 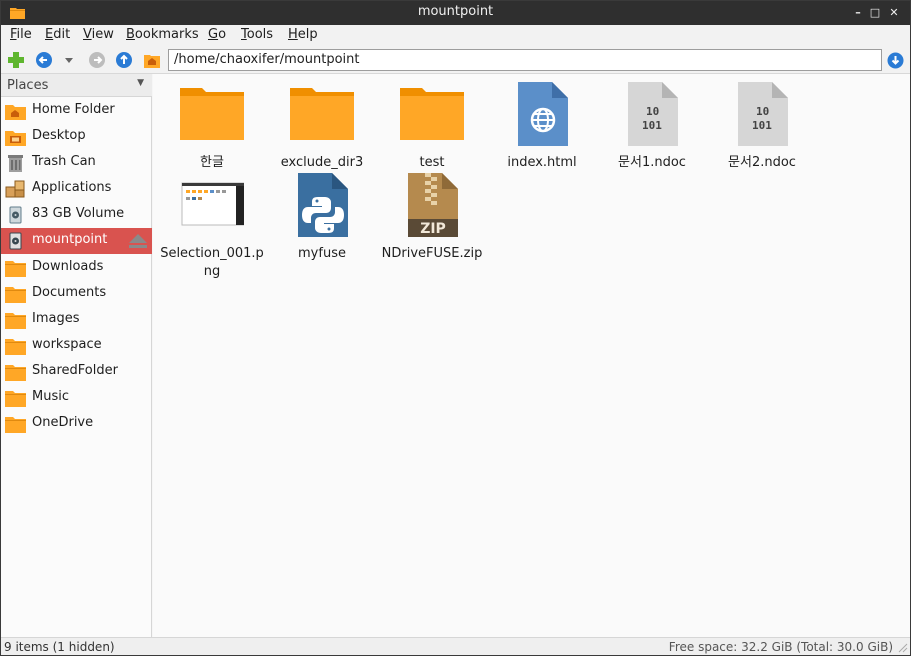 What do you see at coordinates (57, 34) in the screenshot?
I see `menu-edit: Edit` at bounding box center [57, 34].